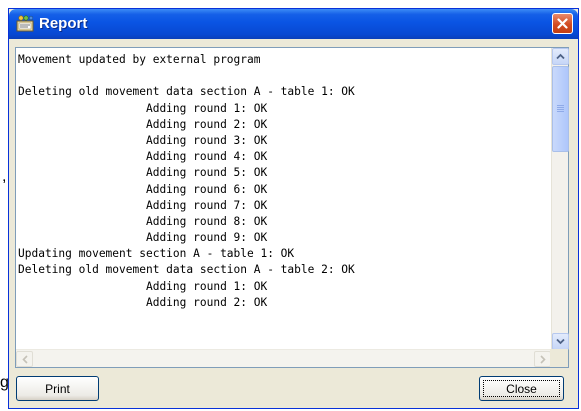 This screenshot has width=581, height=411. I want to click on horizontal-scrollbar, so click(283, 358).